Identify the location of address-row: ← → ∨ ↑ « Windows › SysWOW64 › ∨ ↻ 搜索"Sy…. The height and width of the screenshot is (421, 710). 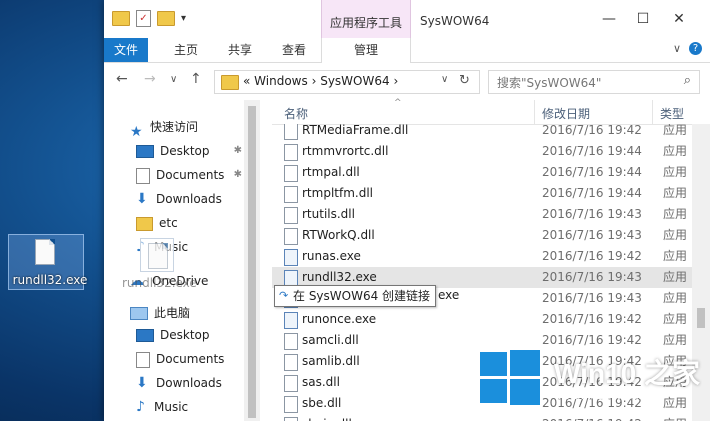
(407, 81).